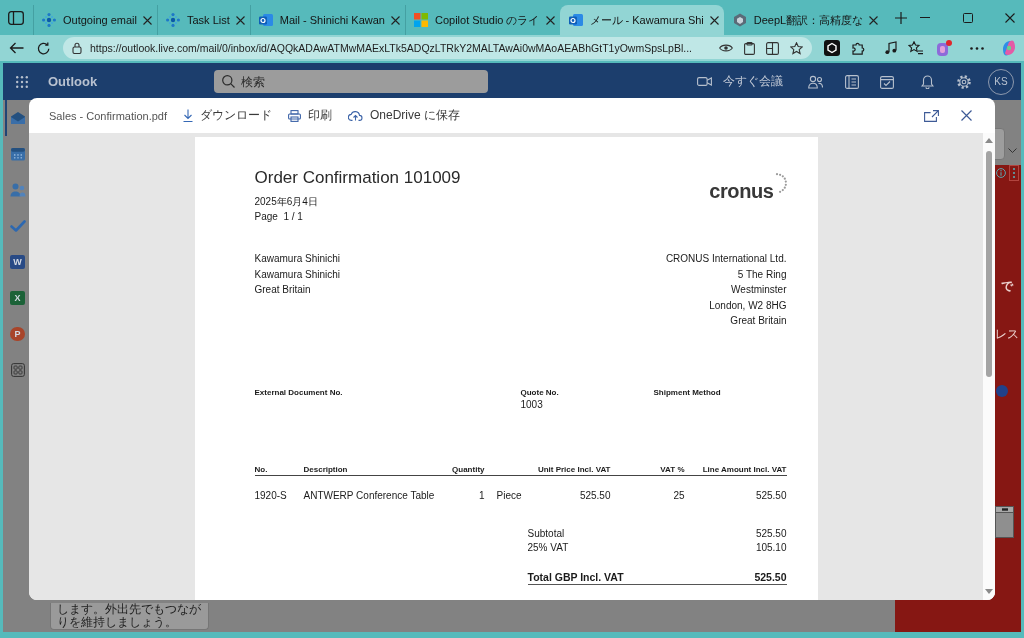  I want to click on info-icon, so click(1001, 173).